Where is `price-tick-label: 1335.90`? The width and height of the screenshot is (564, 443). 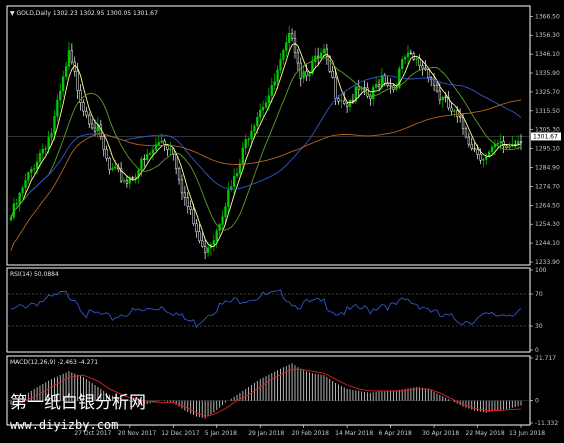 price-tick-label: 1335.90 is located at coordinates (547, 73).